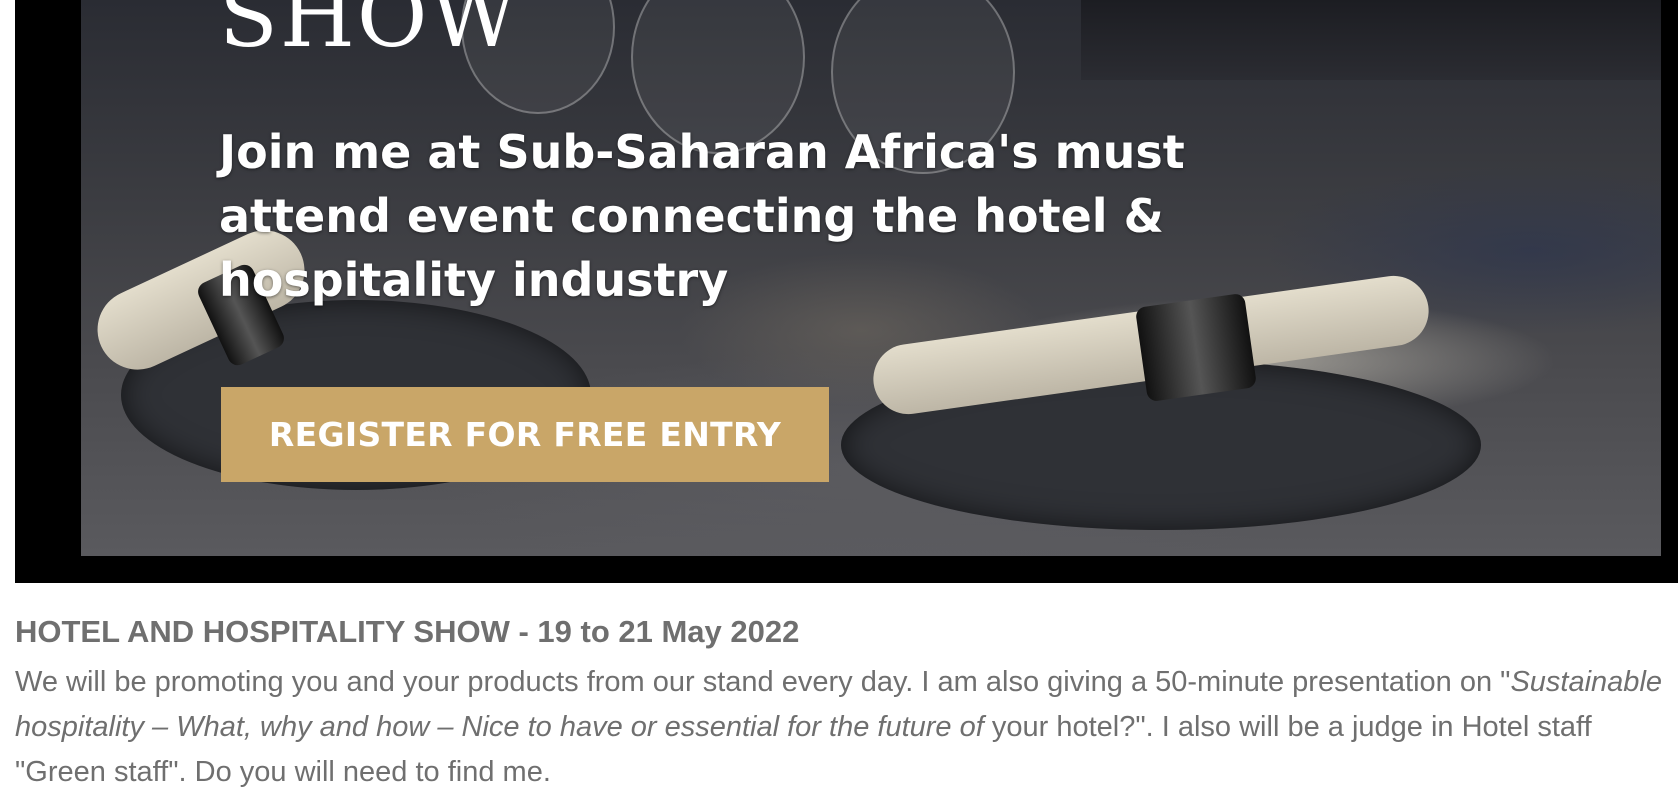 Image resolution: width=1678 pixels, height=795 pixels. I want to click on register-button: REGISTER FOR FREE ENTRY, so click(525, 434).